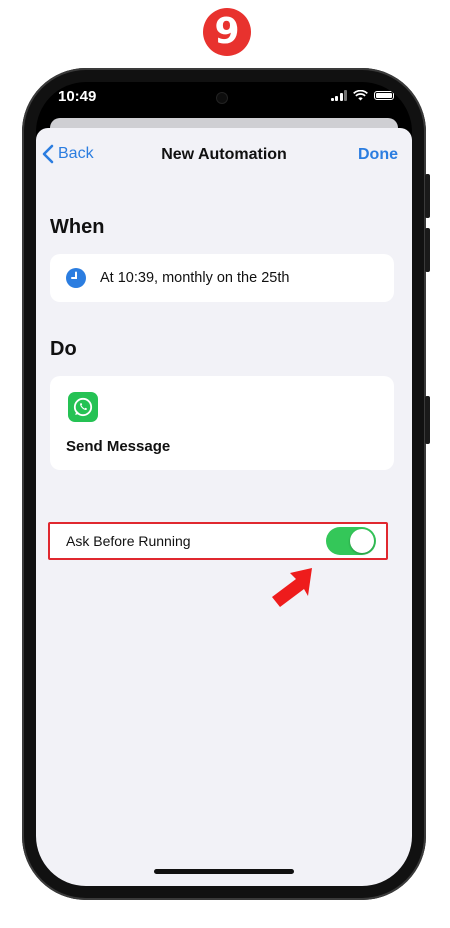 This screenshot has height=928, width=450. Describe the element at coordinates (77, 96) in the screenshot. I see `status-time: 10:49` at that location.